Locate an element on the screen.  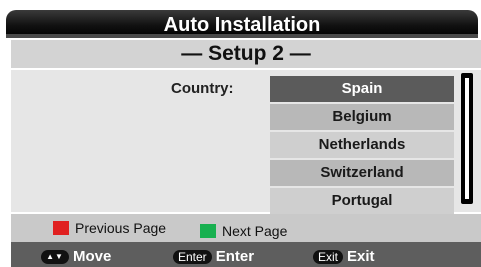
next-page-hint: Next Page is located at coordinates (243, 231).